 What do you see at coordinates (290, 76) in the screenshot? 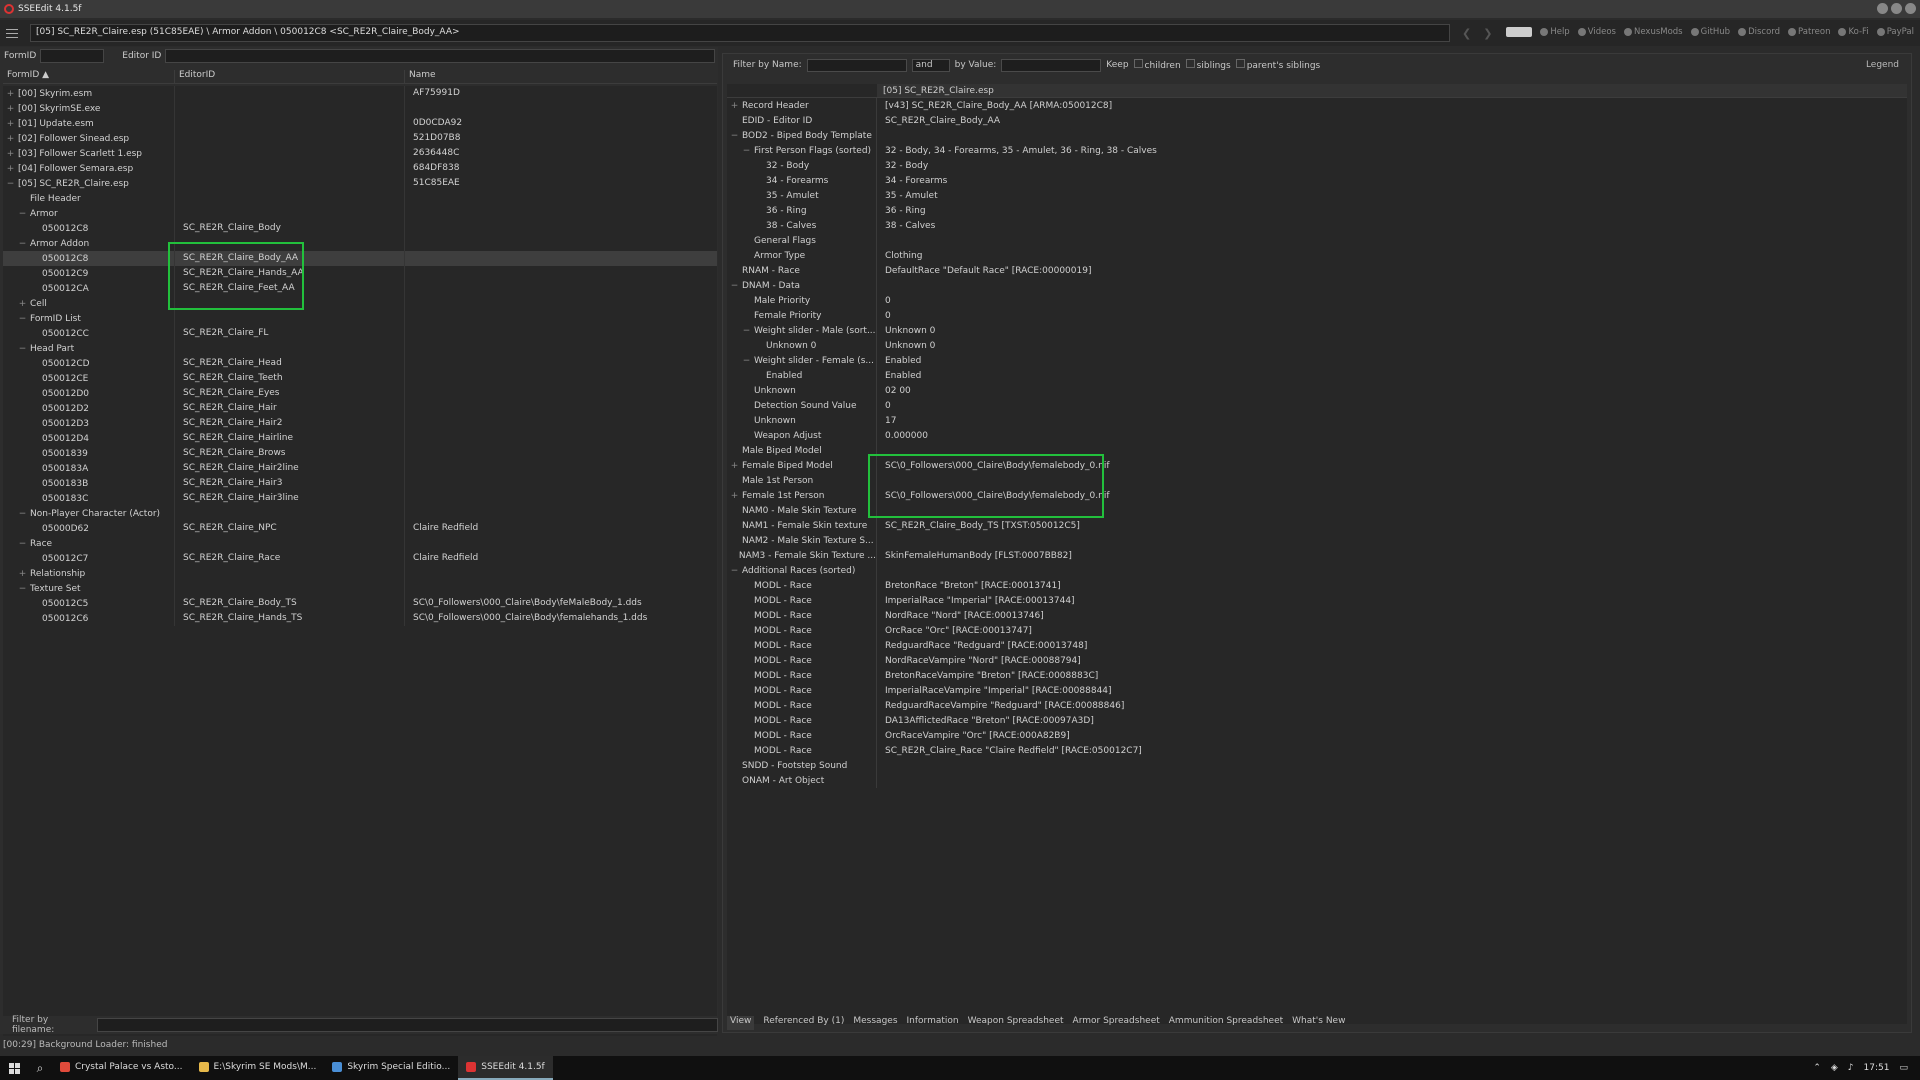
I see `column-editorid: EditorID` at bounding box center [290, 76].